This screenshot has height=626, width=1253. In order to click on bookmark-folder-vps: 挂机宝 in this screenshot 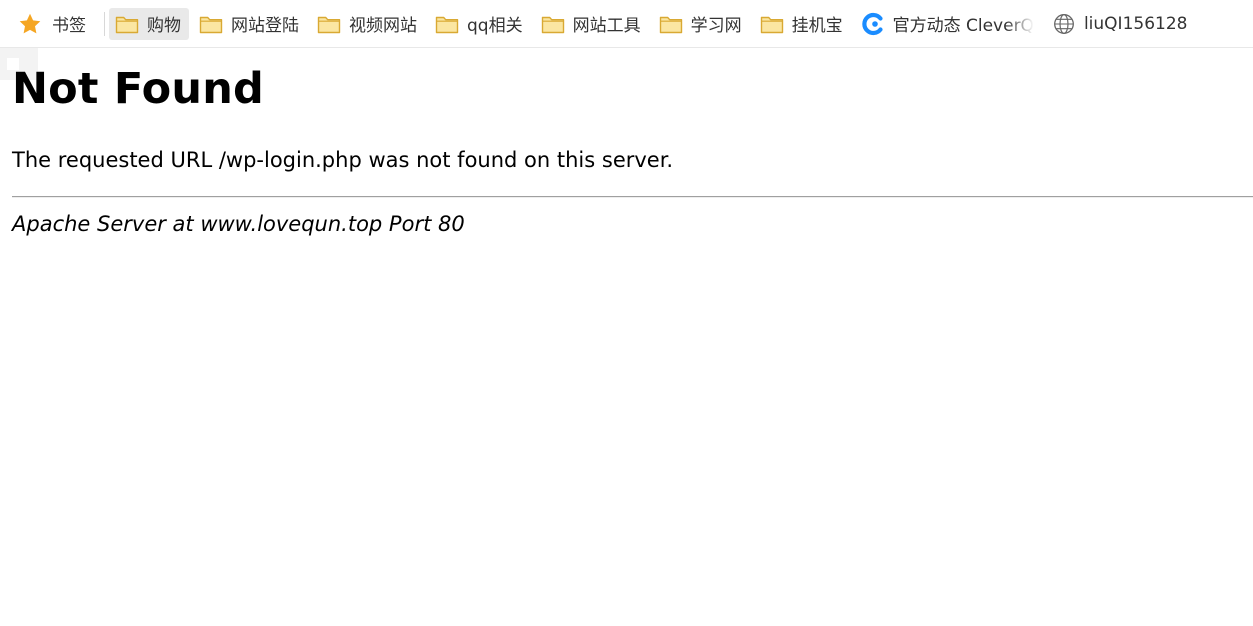, I will do `click(802, 24)`.